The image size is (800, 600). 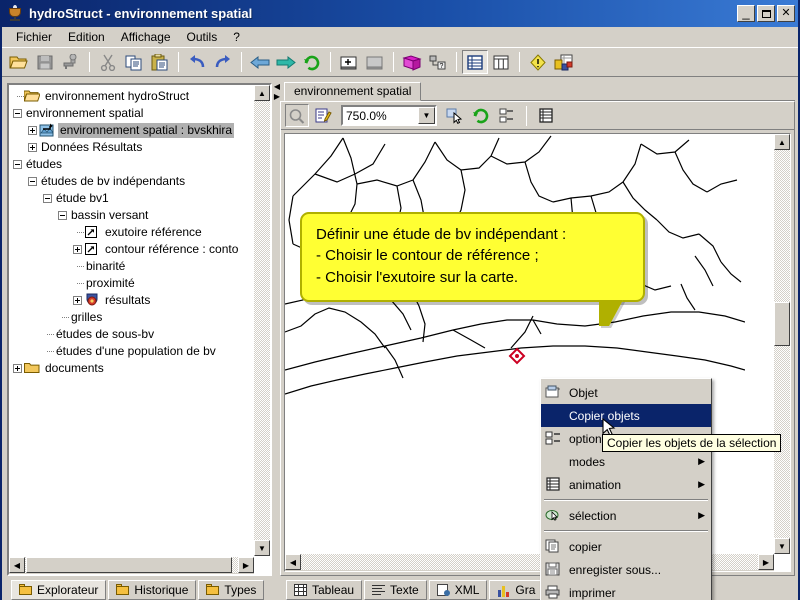 I want to click on table-view-button, so click(x=475, y=62).